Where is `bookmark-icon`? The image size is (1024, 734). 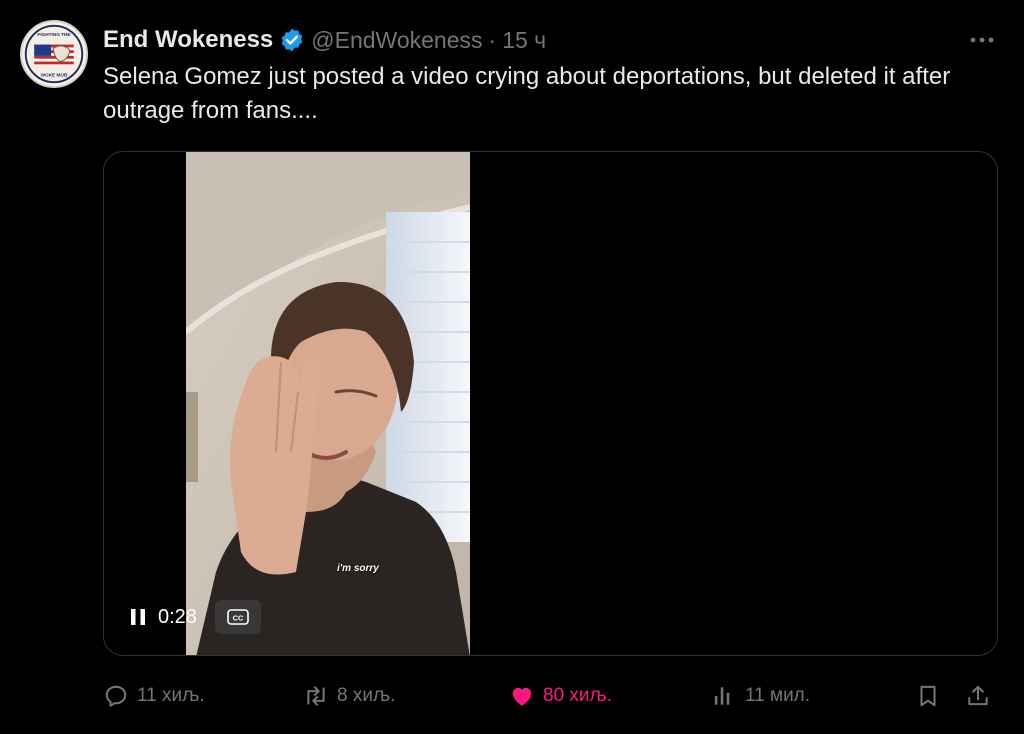 bookmark-icon is located at coordinates (928, 696).